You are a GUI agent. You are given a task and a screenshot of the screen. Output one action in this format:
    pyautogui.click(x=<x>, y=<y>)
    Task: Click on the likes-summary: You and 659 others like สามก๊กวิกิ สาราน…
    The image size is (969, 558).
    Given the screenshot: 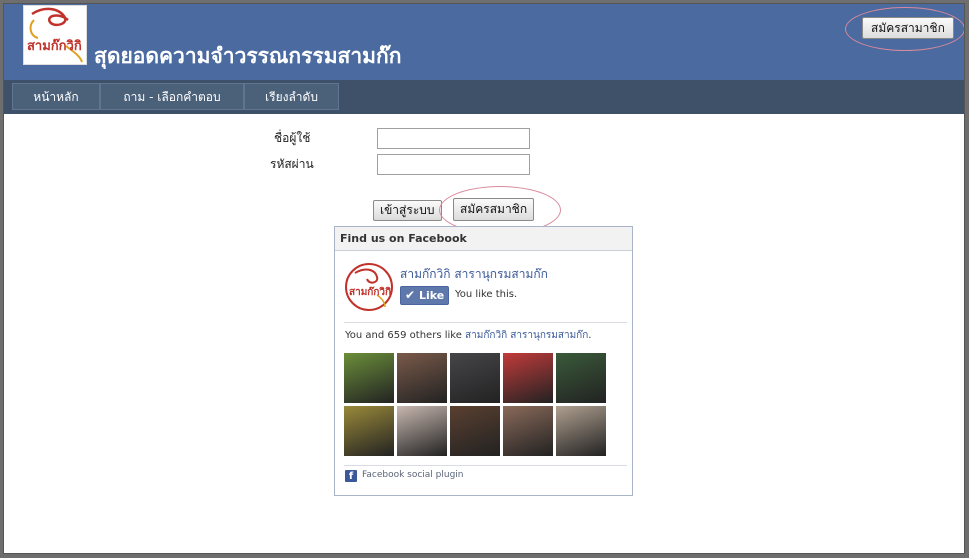 What is the action you would take?
    pyautogui.click(x=468, y=335)
    